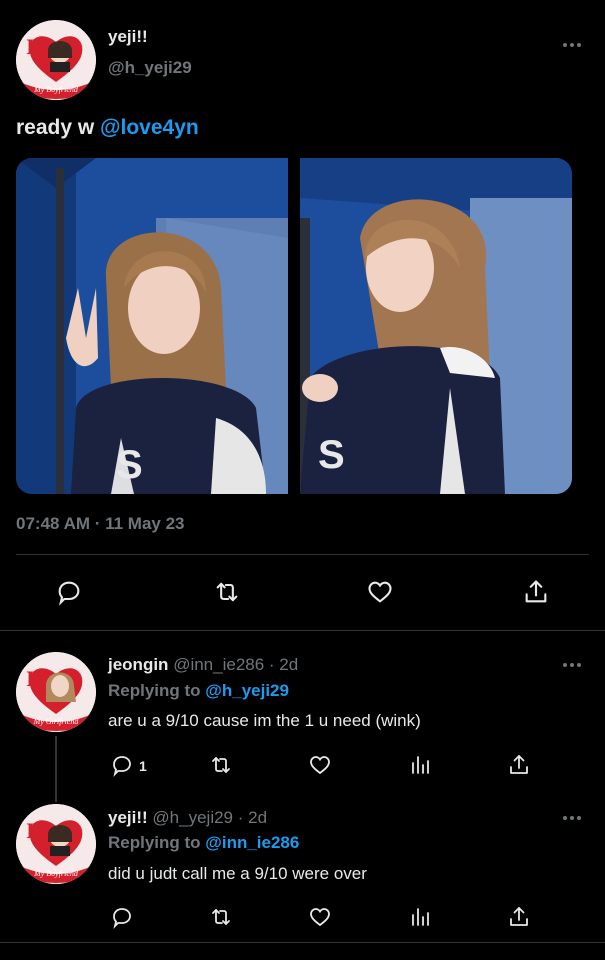  What do you see at coordinates (56, 769) in the screenshot?
I see `thread-connector-line` at bounding box center [56, 769].